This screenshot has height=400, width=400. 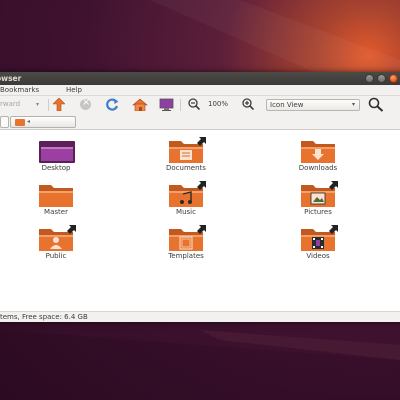 What do you see at coordinates (43, 122) in the screenshot?
I see `breadcrumb-home-button: ◂` at bounding box center [43, 122].